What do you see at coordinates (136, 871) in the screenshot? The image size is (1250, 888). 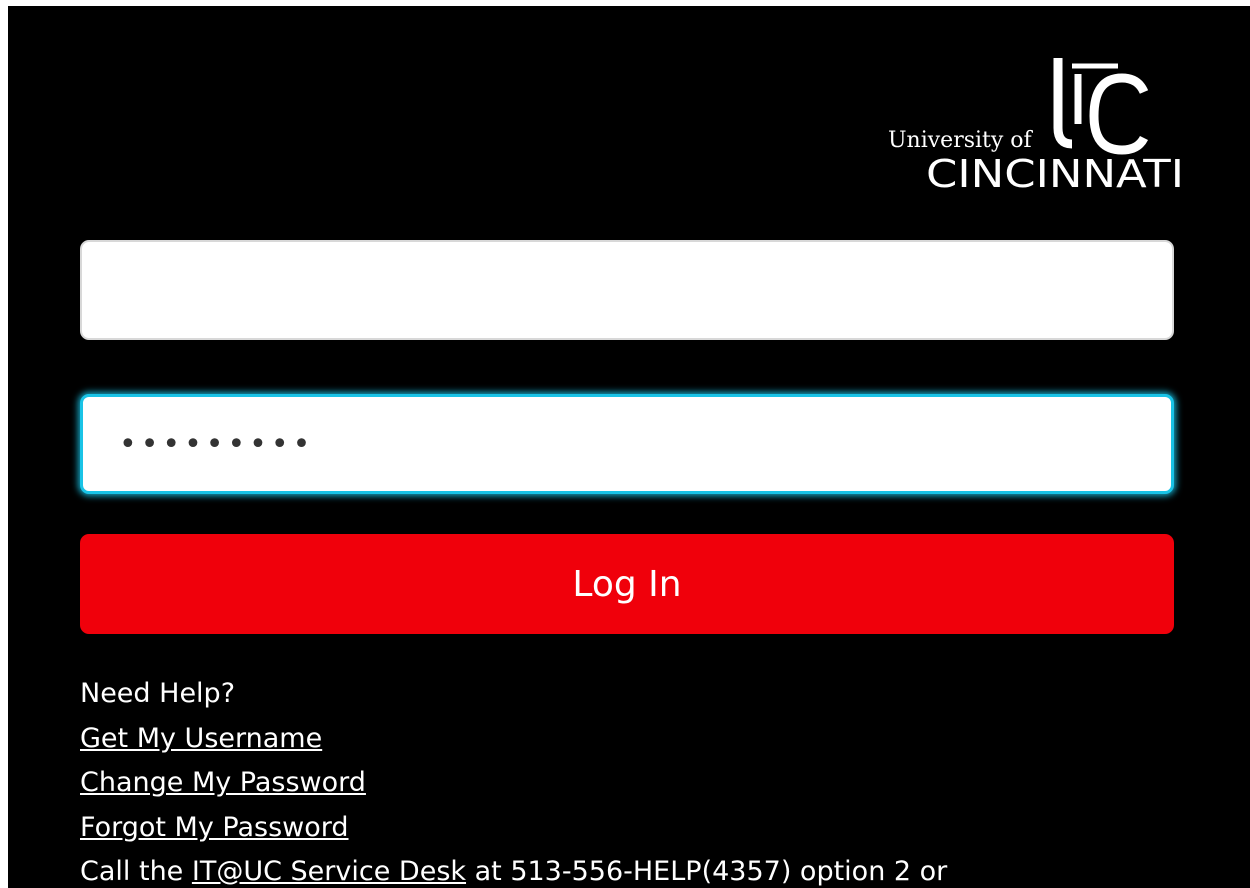 I see `service-desk-prefix: Call the` at bounding box center [136, 871].